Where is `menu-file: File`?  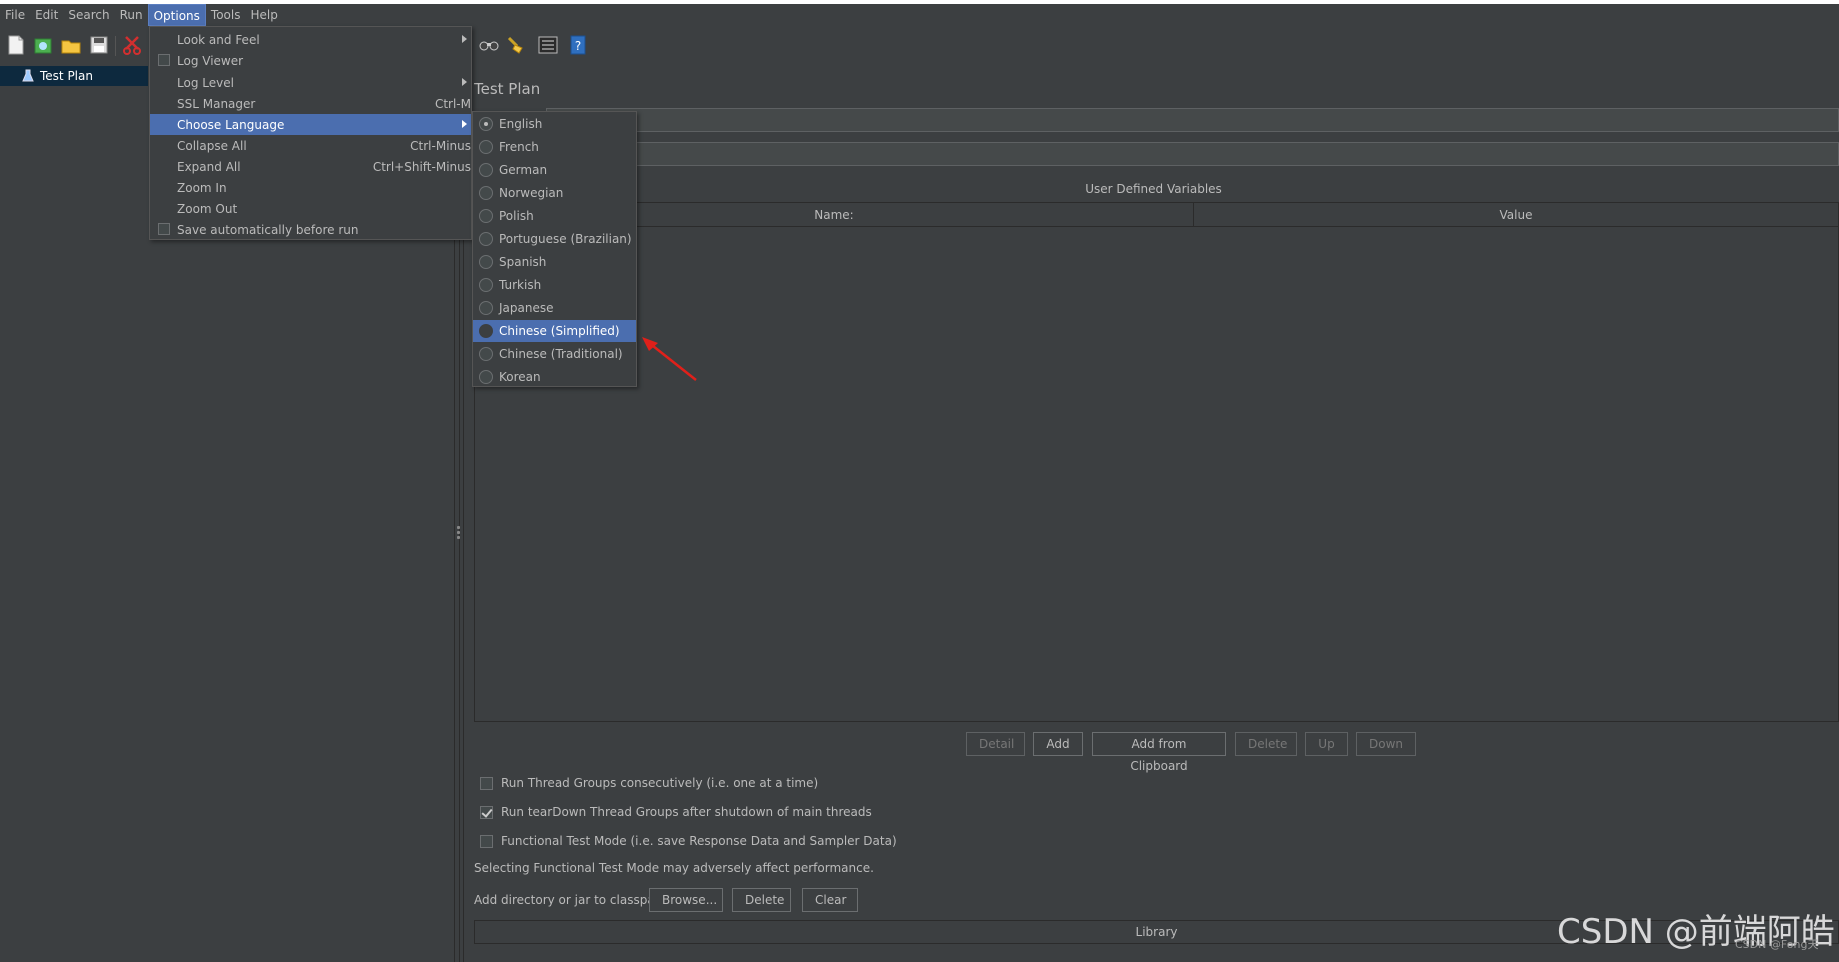 menu-file: File is located at coordinates (15, 15).